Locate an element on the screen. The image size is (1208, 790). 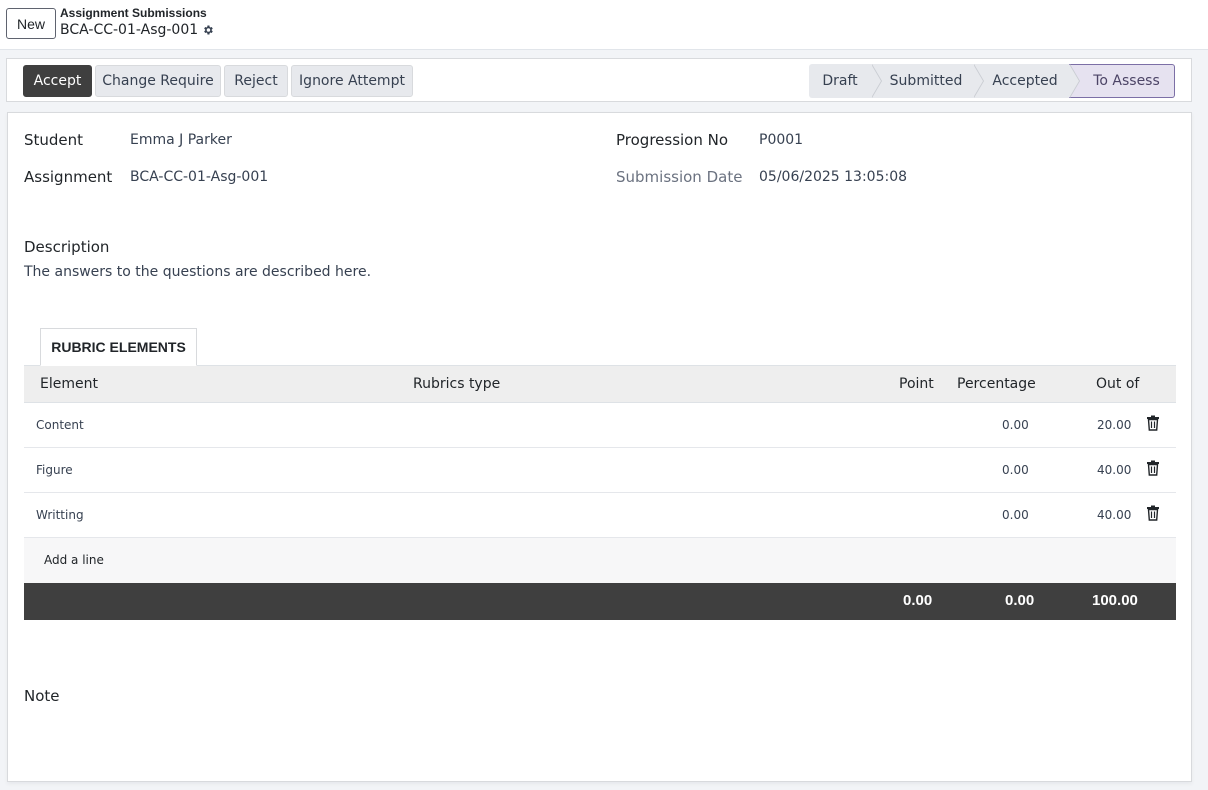
record-name: BCA-CC-01-Asg-001 is located at coordinates (129, 30).